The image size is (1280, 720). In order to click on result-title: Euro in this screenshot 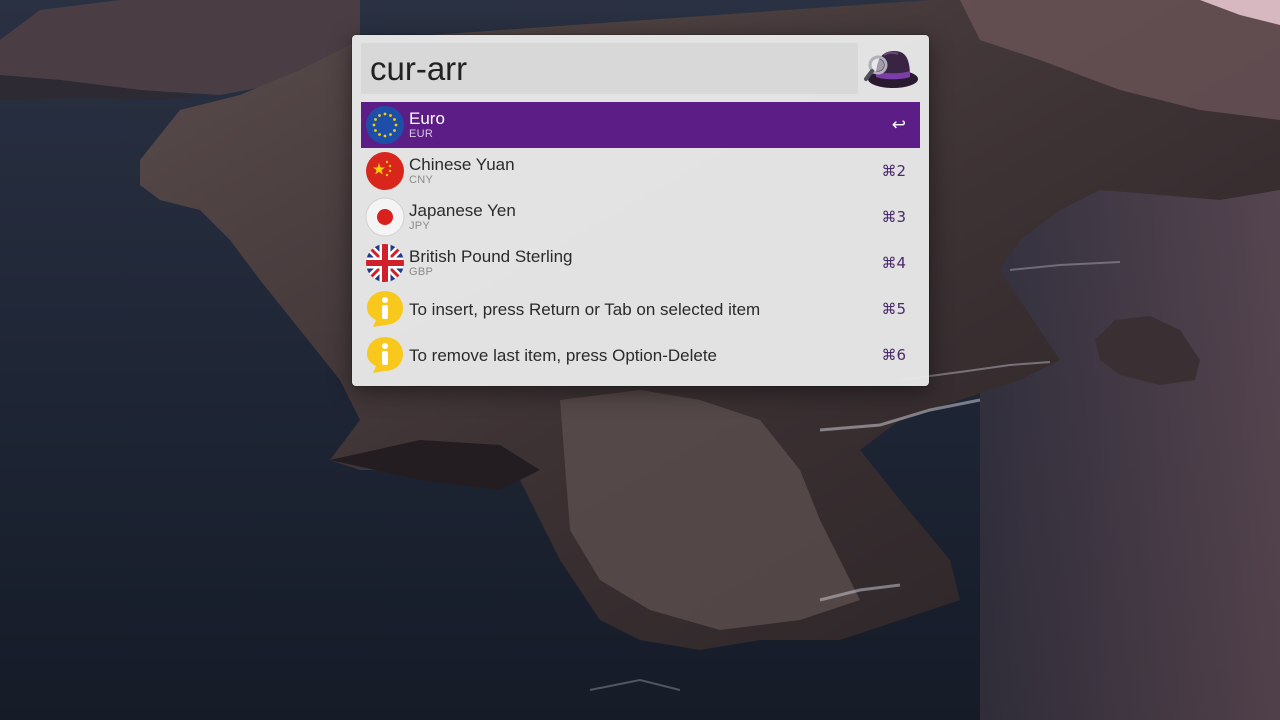, I will do `click(427, 118)`.